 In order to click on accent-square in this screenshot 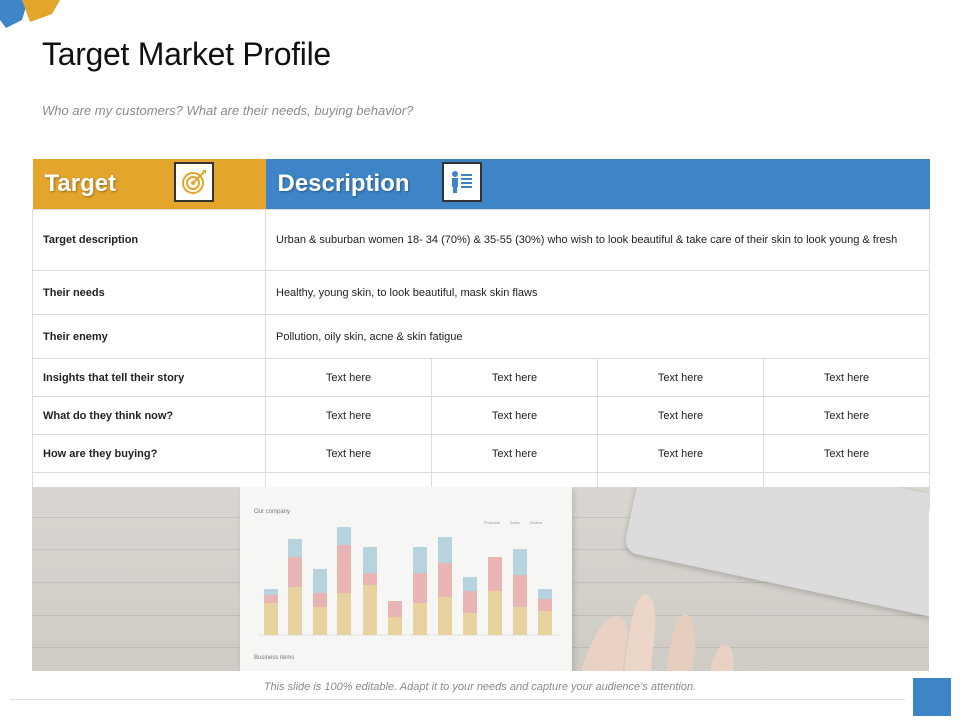, I will do `click(932, 697)`.